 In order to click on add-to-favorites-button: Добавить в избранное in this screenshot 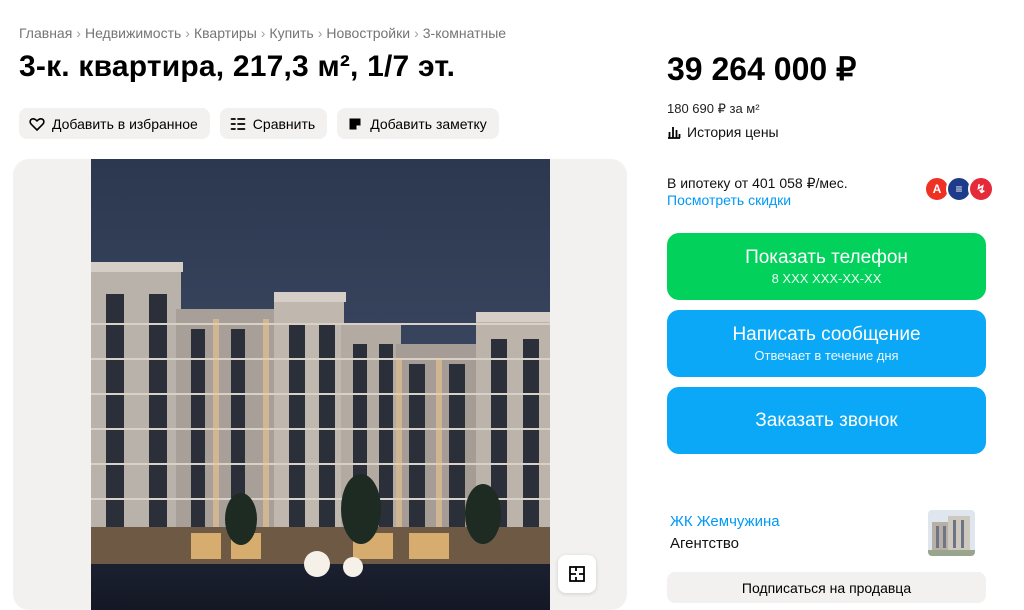, I will do `click(114, 123)`.